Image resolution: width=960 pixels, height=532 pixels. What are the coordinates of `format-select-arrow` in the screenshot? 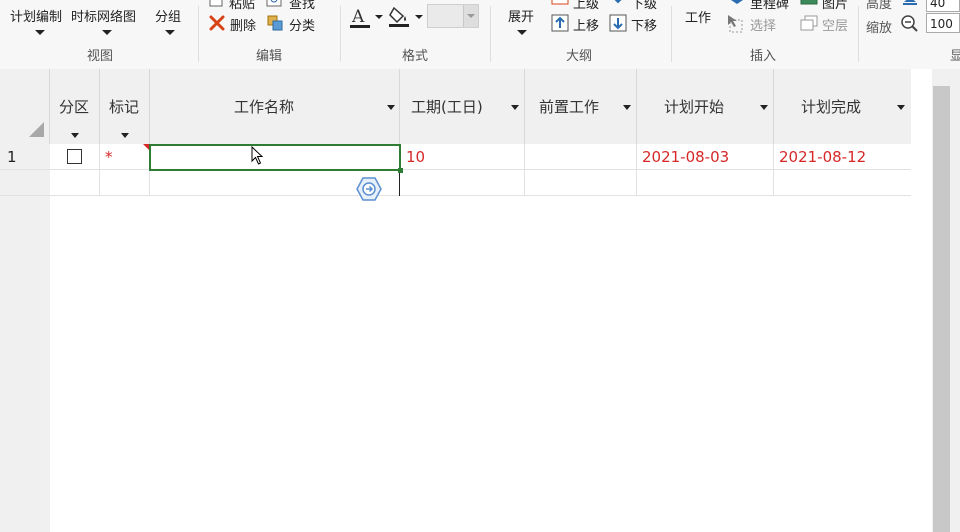 It's located at (470, 16).